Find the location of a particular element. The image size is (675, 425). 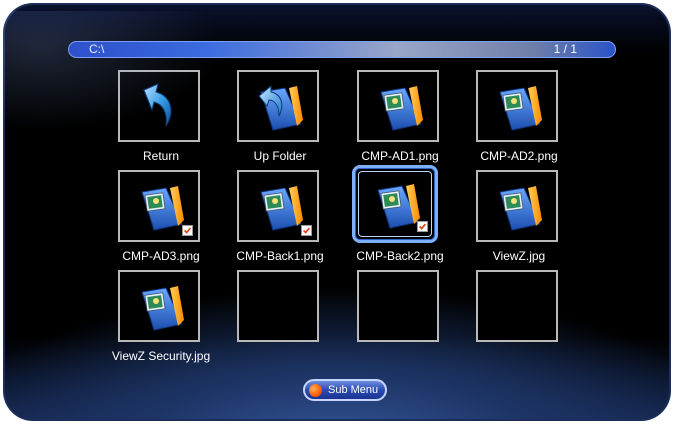

tile-label: ViewZ.jpg is located at coordinates (519, 256).